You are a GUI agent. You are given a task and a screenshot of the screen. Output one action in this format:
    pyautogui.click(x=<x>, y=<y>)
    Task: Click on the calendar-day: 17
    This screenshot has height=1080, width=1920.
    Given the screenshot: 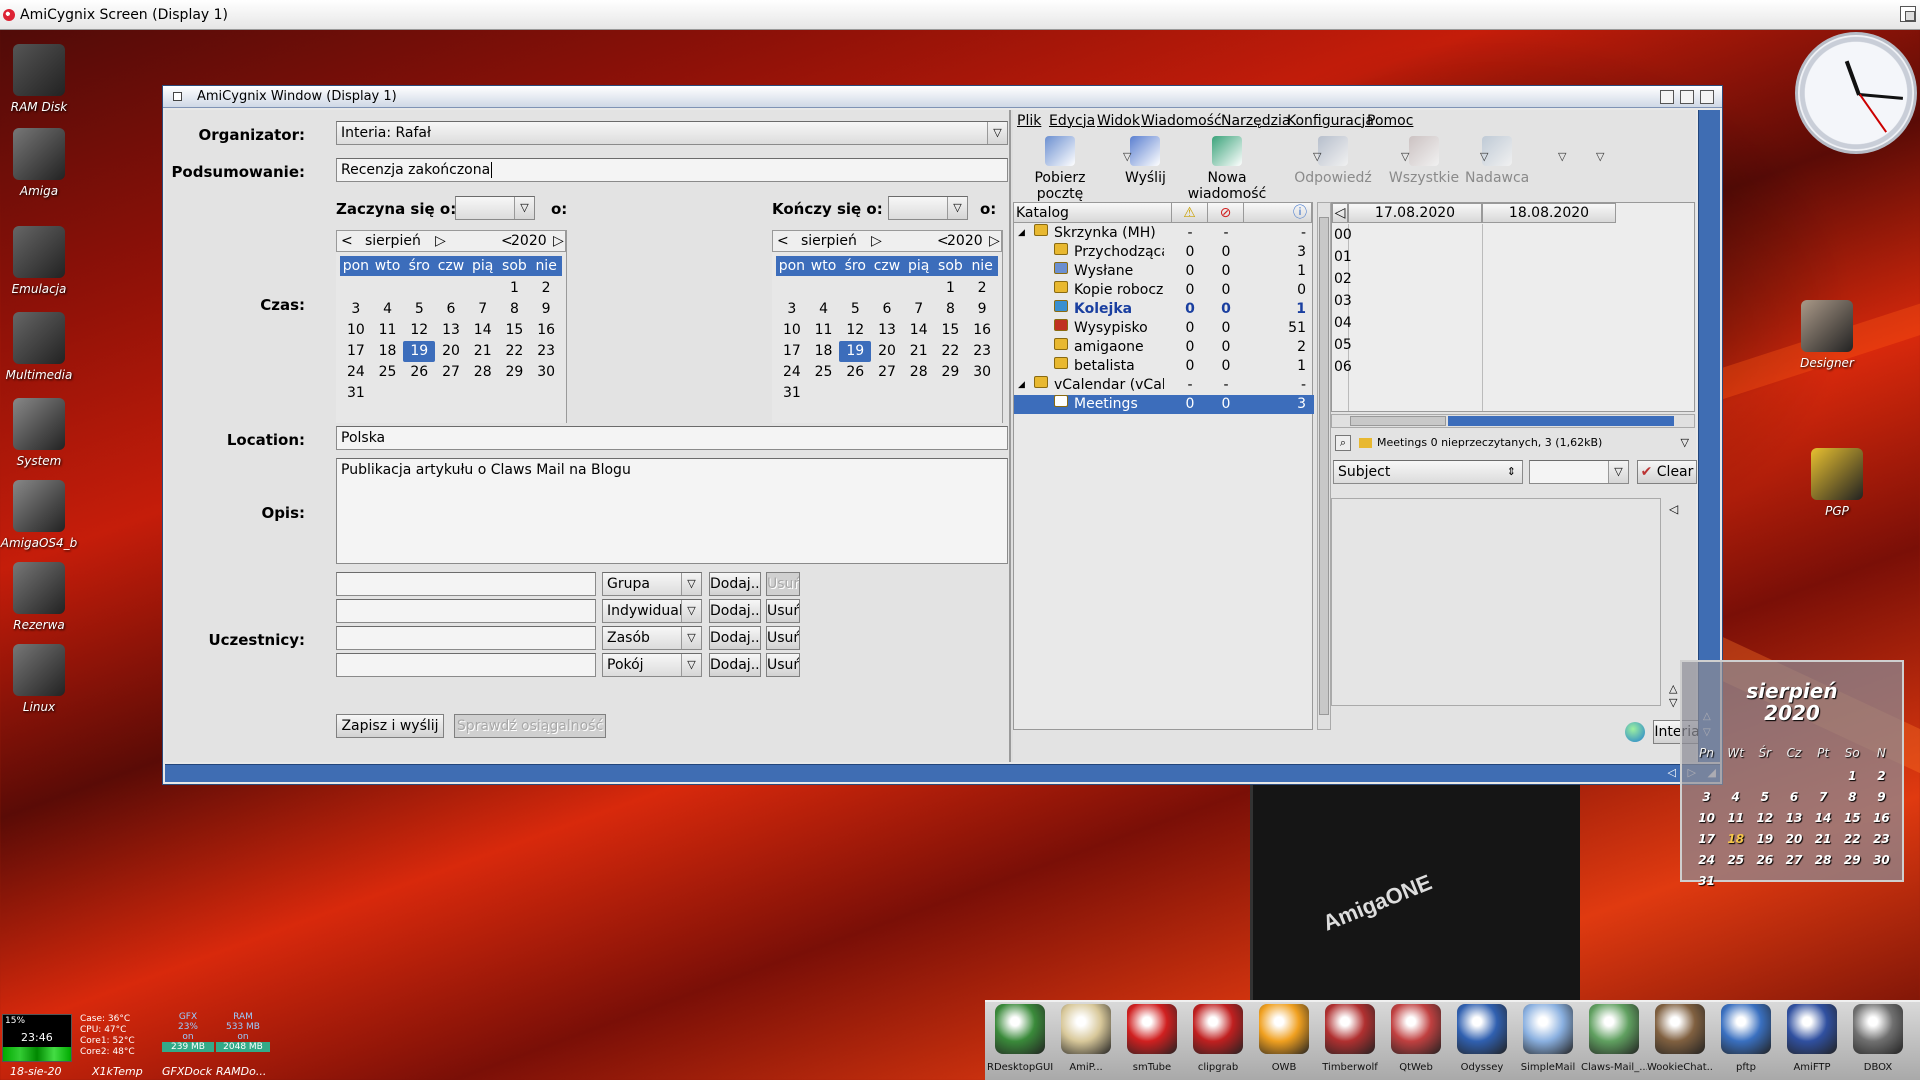 What is the action you would take?
    pyautogui.click(x=356, y=351)
    